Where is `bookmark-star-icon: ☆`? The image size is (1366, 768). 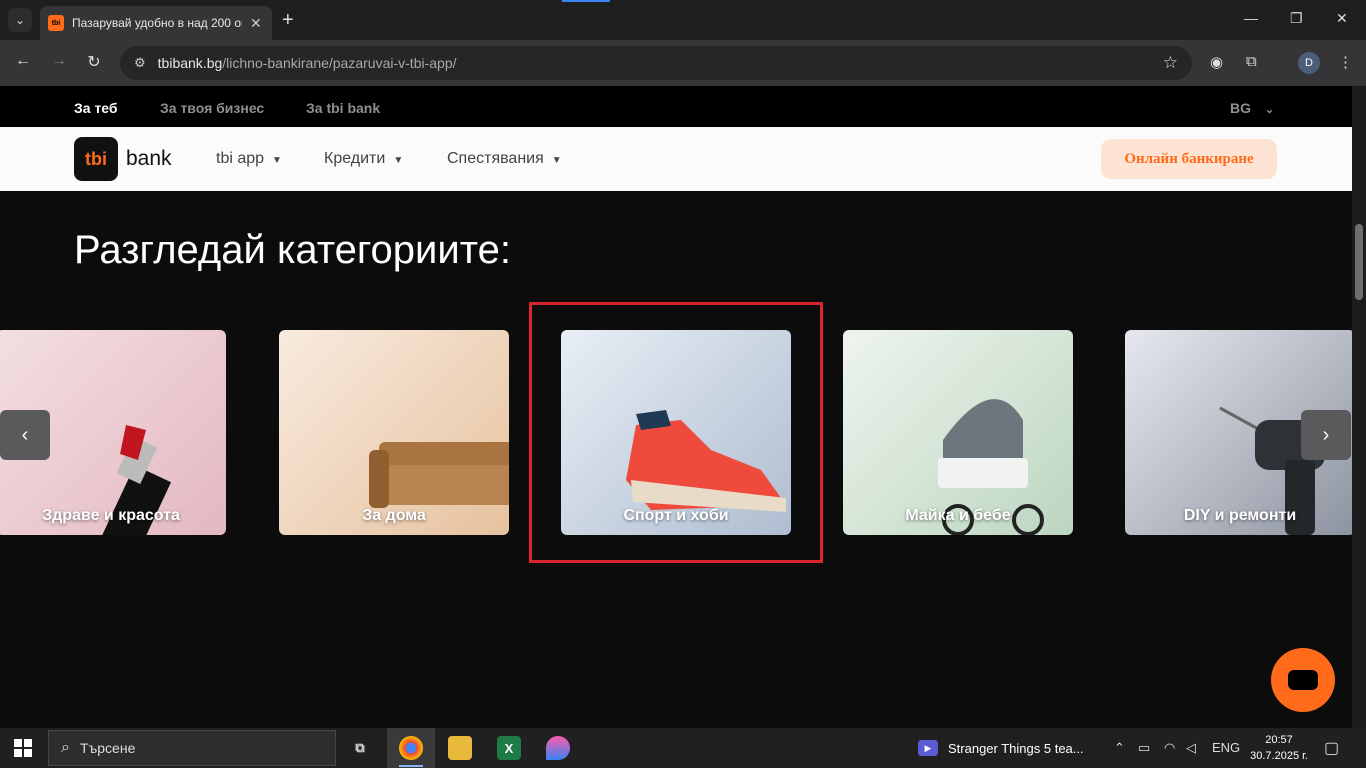
bookmark-star-icon: ☆ is located at coordinates (1170, 63).